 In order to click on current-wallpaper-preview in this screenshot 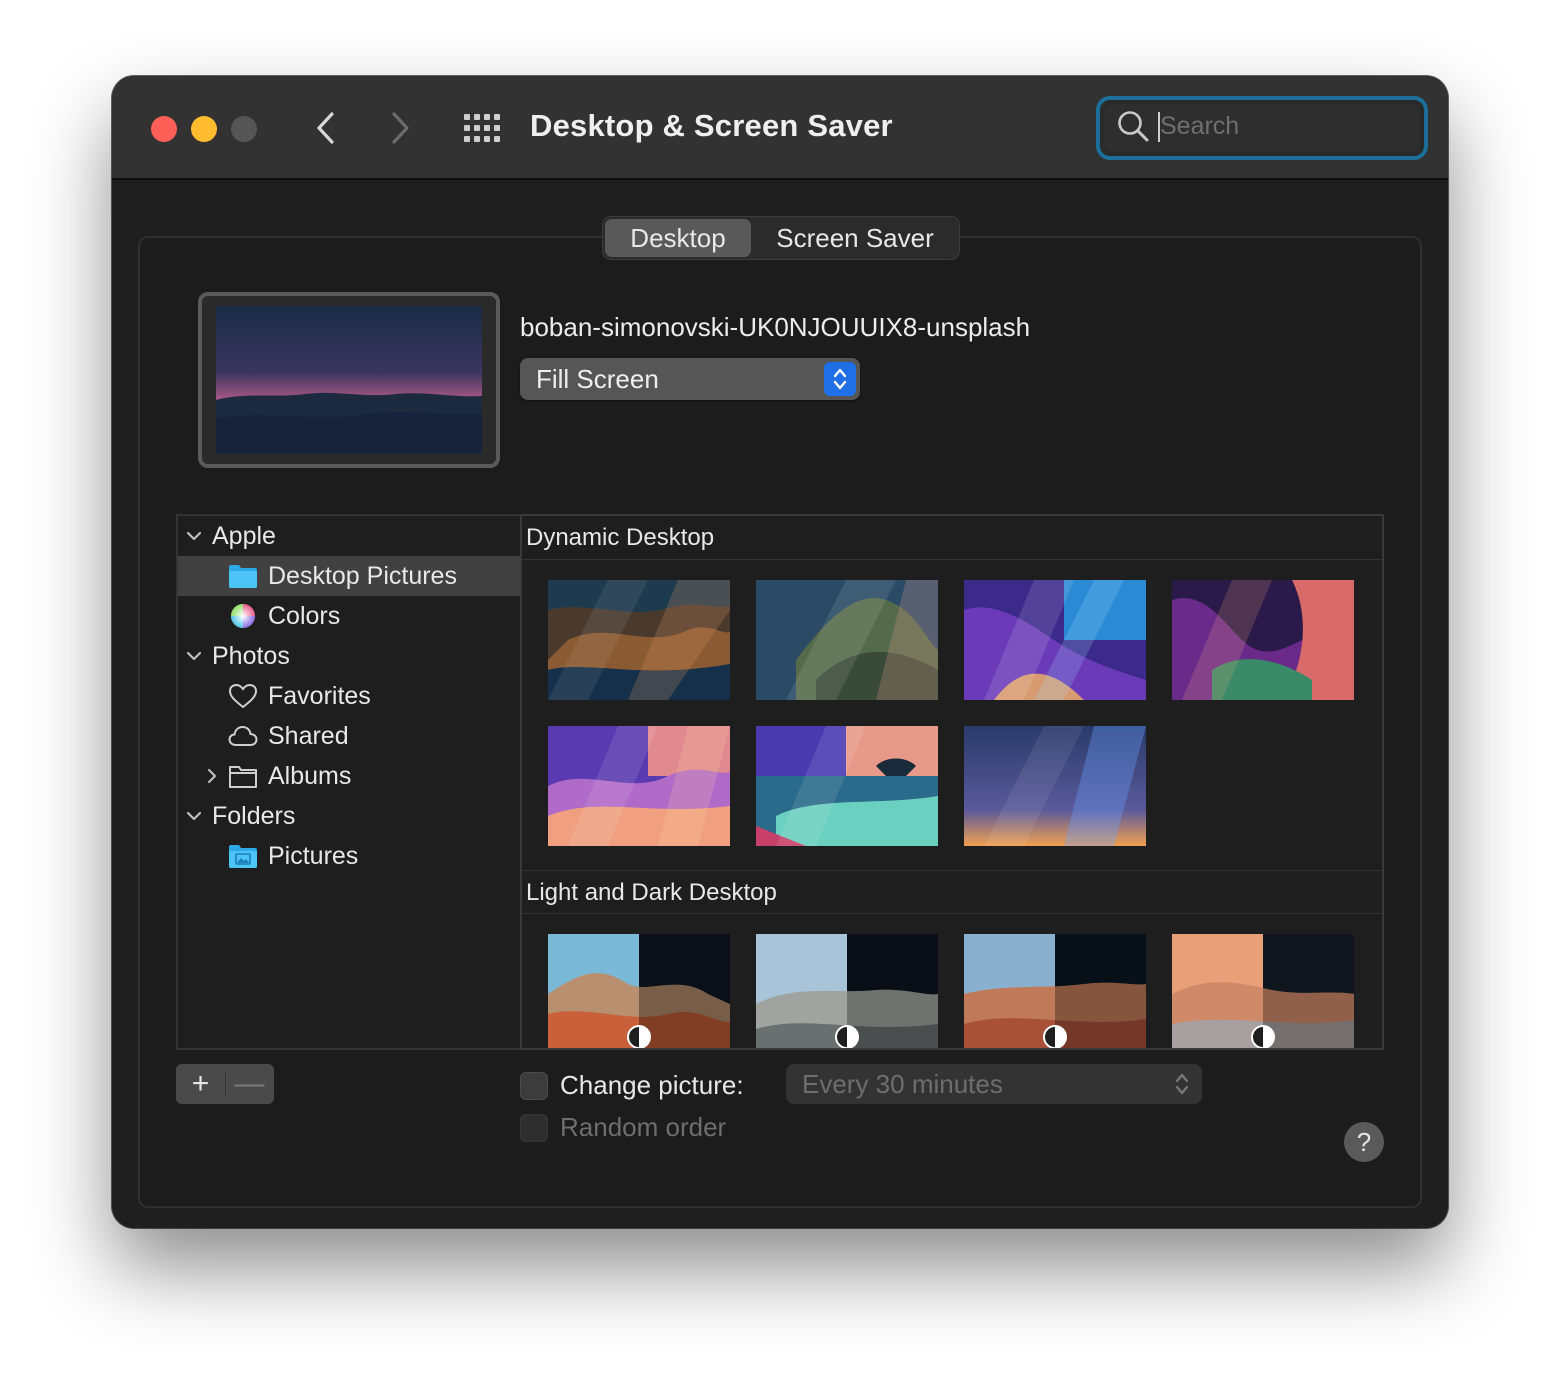, I will do `click(349, 380)`.